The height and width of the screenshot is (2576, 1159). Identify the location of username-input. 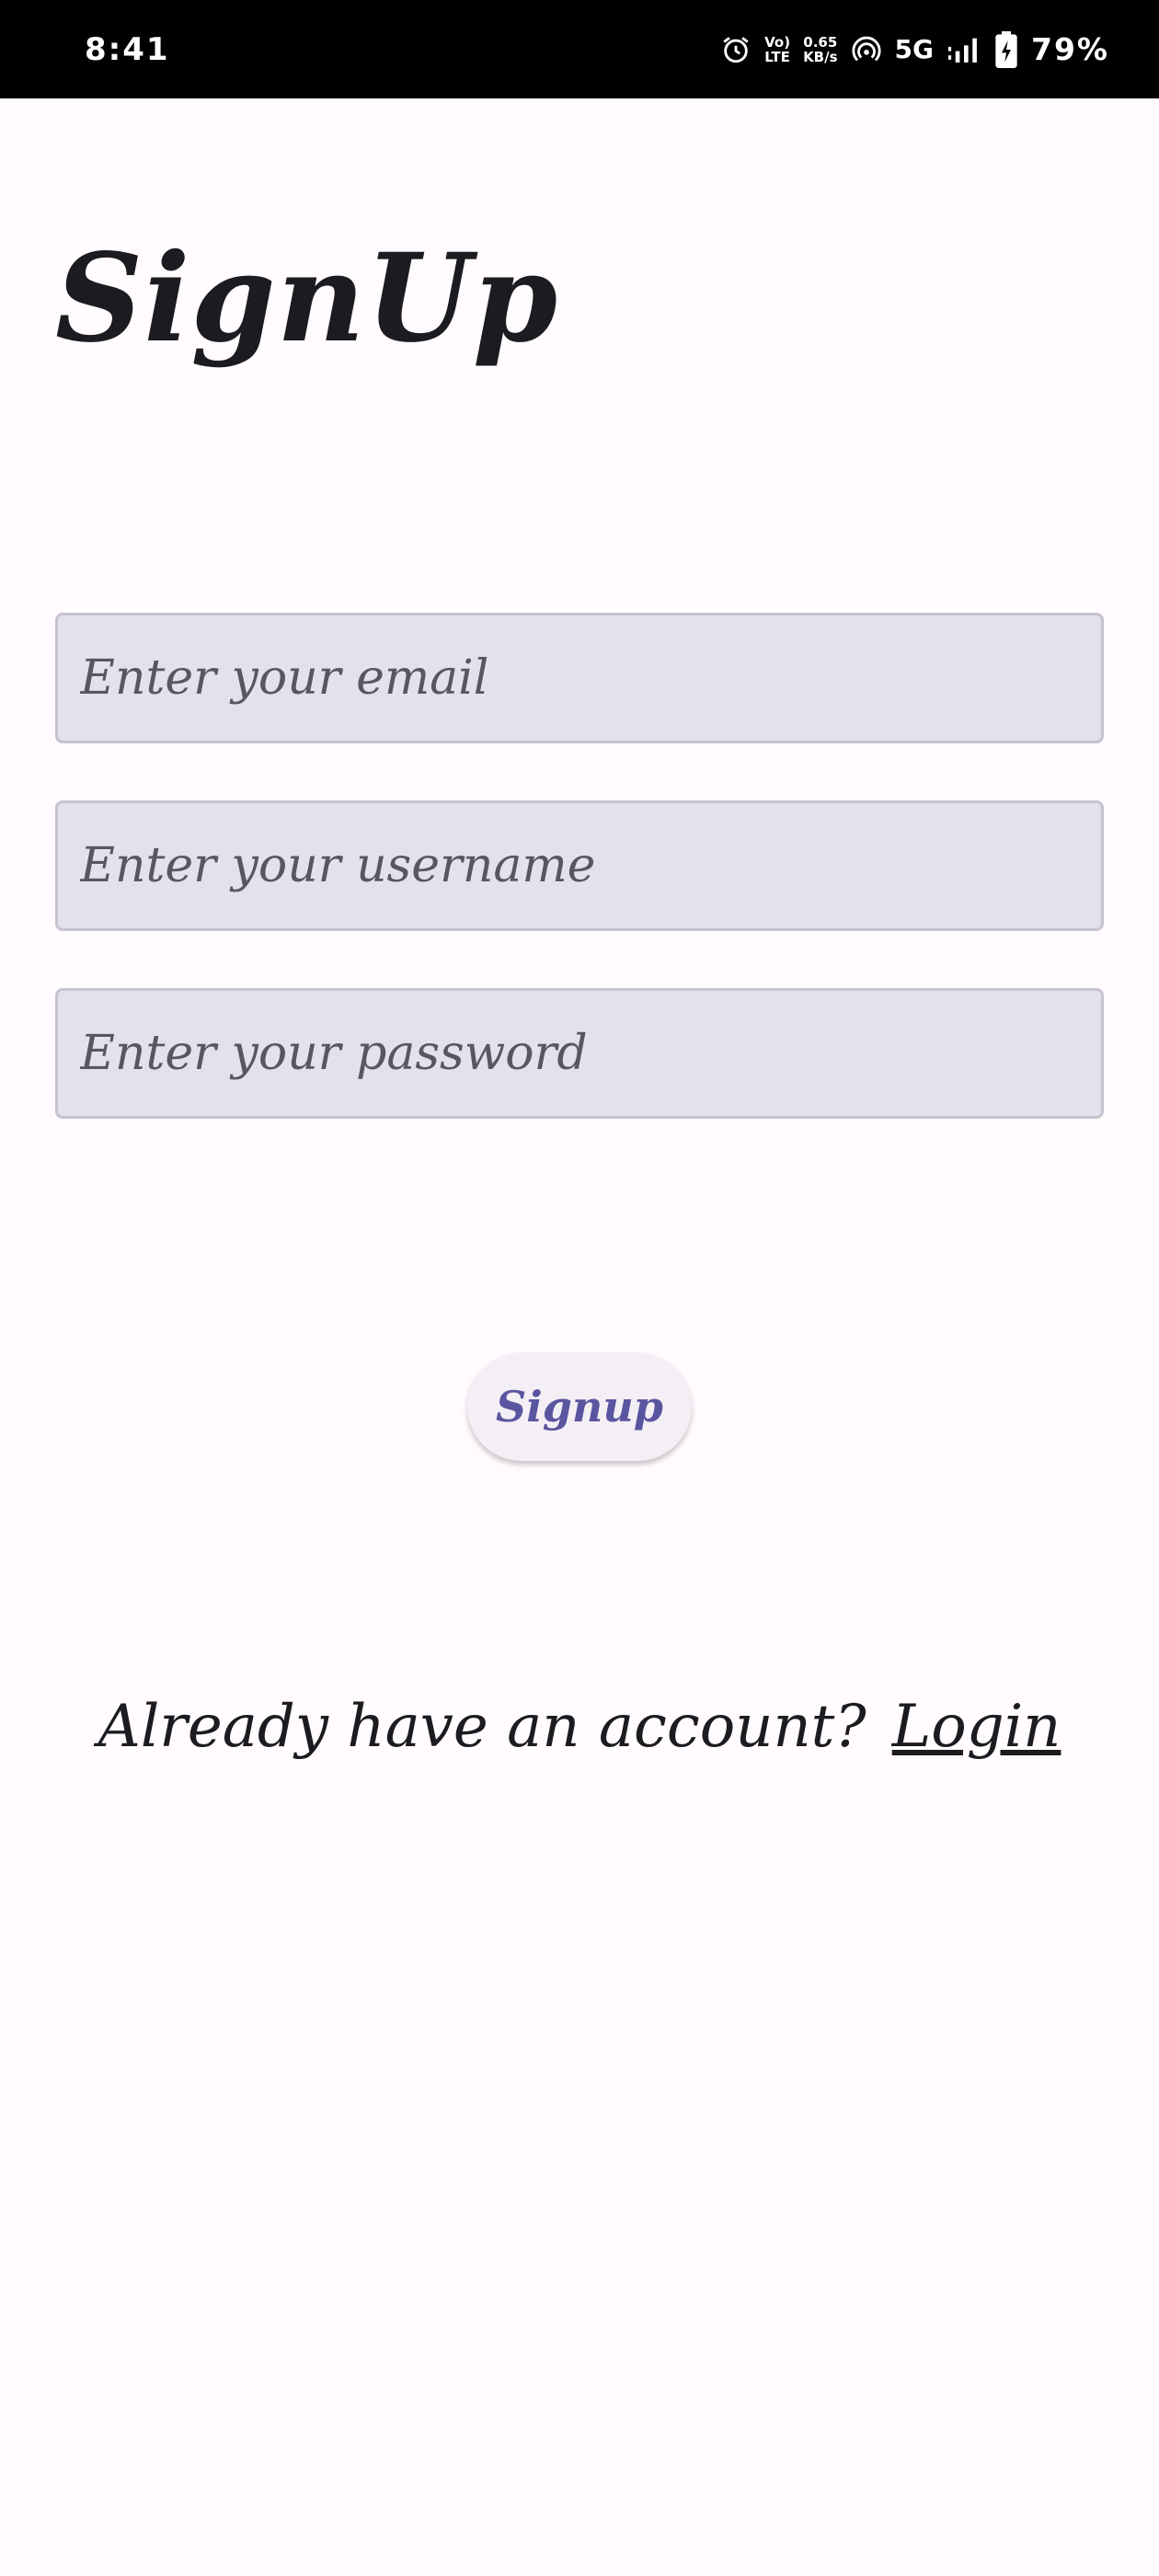
(579, 865).